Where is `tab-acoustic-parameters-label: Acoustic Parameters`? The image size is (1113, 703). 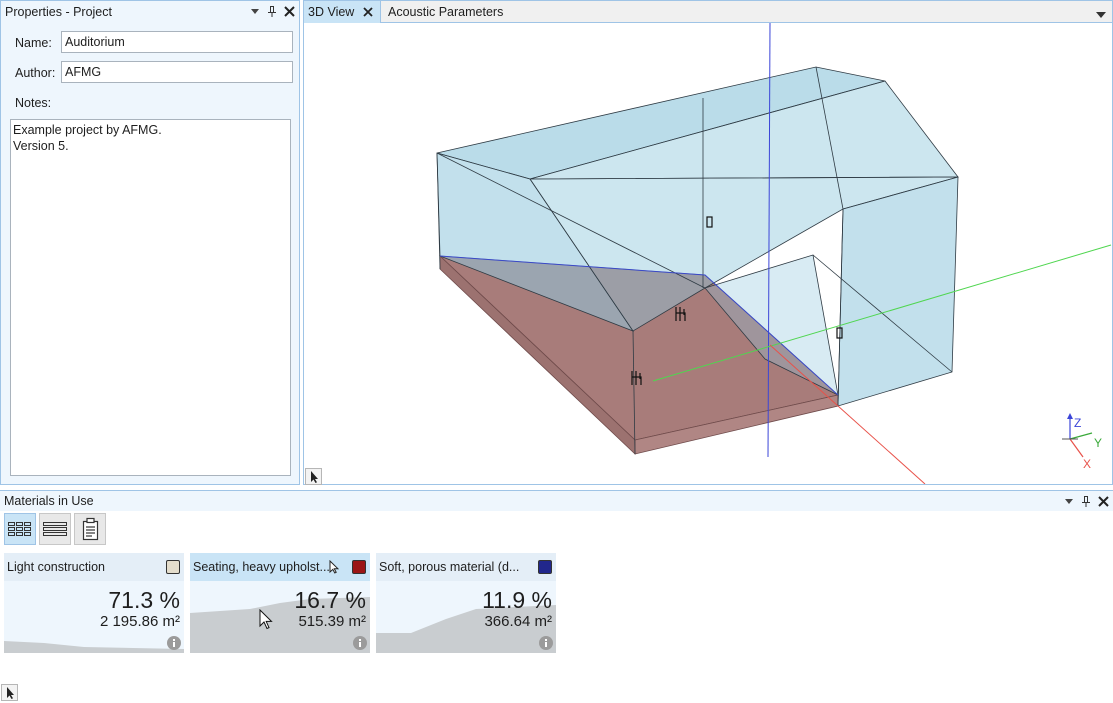 tab-acoustic-parameters-label: Acoustic Parameters is located at coordinates (446, 12).